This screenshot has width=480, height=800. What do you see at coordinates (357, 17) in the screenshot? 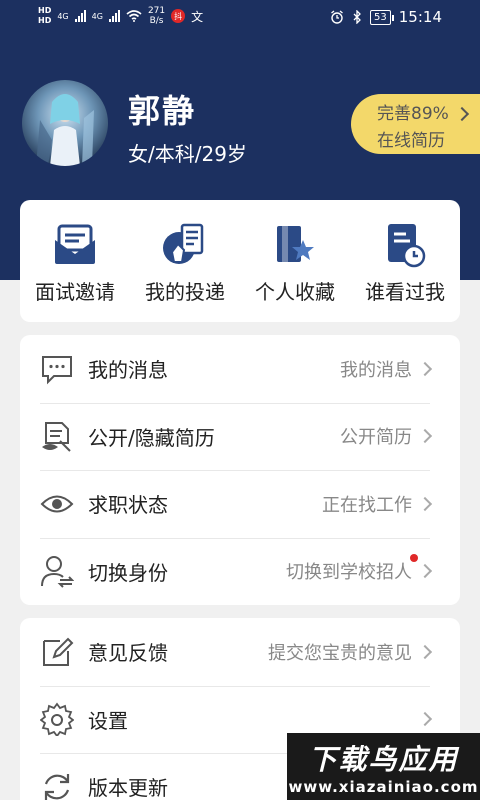
I see `bluetooth-icon` at bounding box center [357, 17].